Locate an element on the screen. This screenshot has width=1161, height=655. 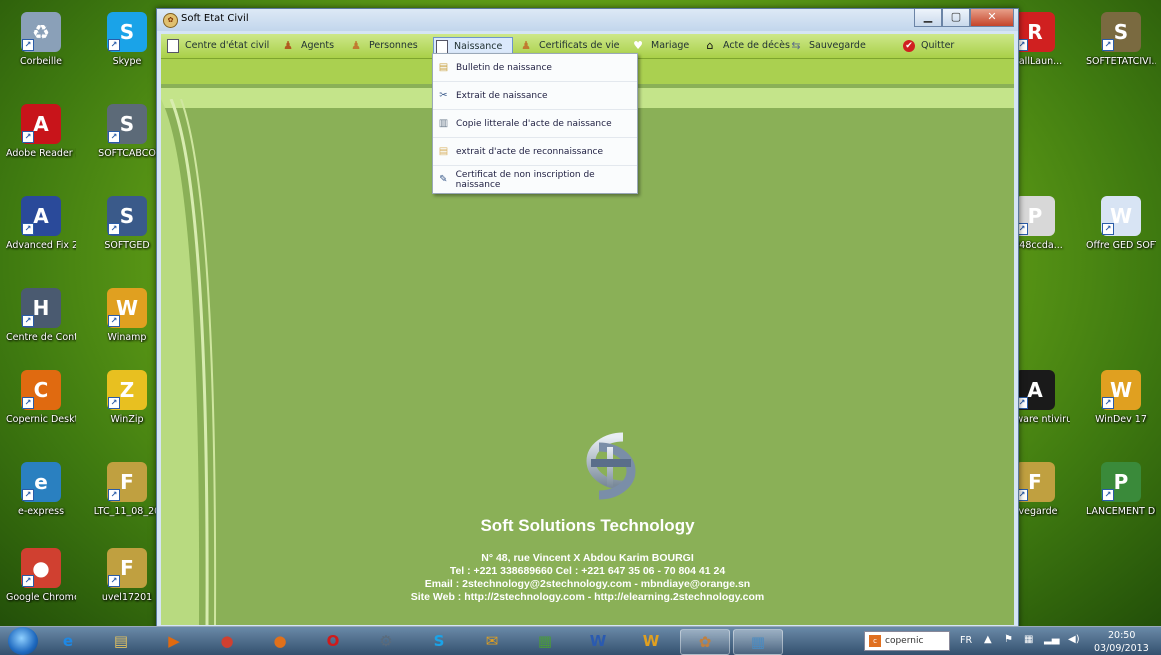
maximize-button: ▢ is located at coordinates (956, 18).